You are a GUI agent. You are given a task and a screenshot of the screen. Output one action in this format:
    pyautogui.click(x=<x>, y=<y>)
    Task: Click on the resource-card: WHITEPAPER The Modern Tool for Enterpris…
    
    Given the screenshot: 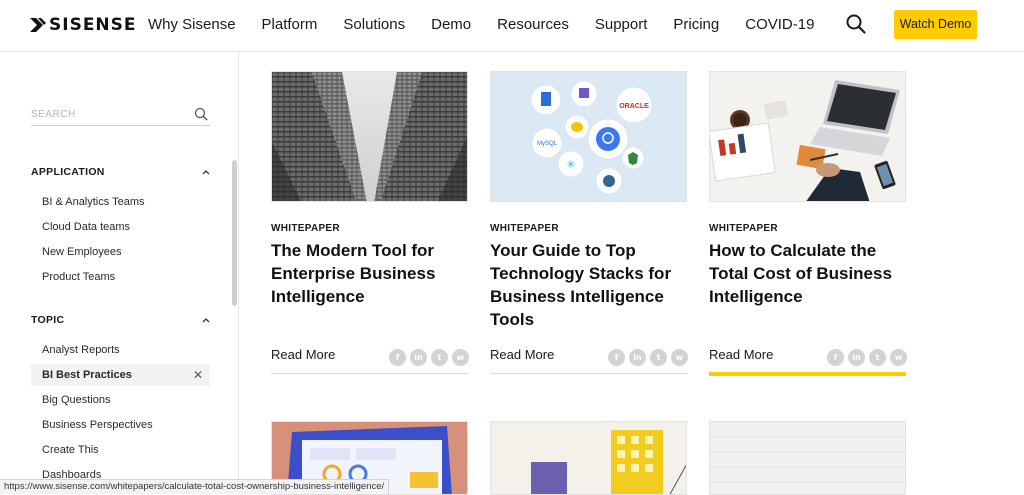 What is the action you would take?
    pyautogui.click(x=371, y=223)
    